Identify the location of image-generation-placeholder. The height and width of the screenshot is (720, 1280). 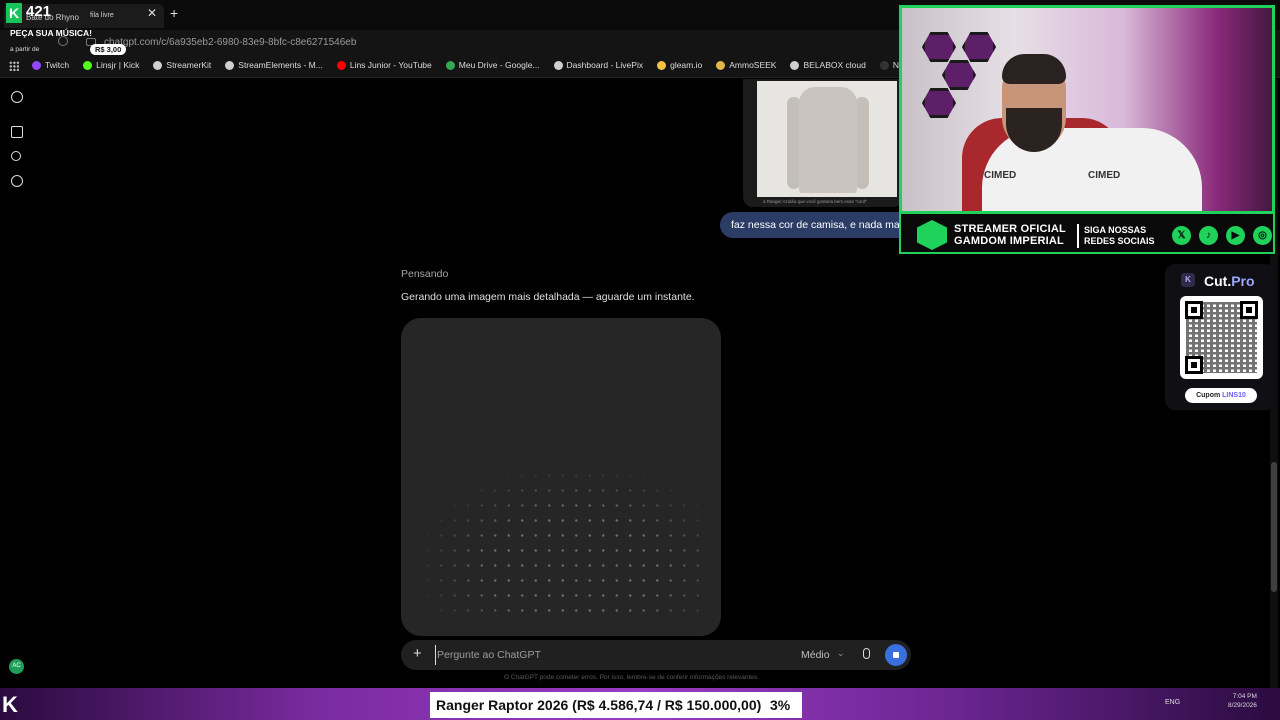
(561, 477).